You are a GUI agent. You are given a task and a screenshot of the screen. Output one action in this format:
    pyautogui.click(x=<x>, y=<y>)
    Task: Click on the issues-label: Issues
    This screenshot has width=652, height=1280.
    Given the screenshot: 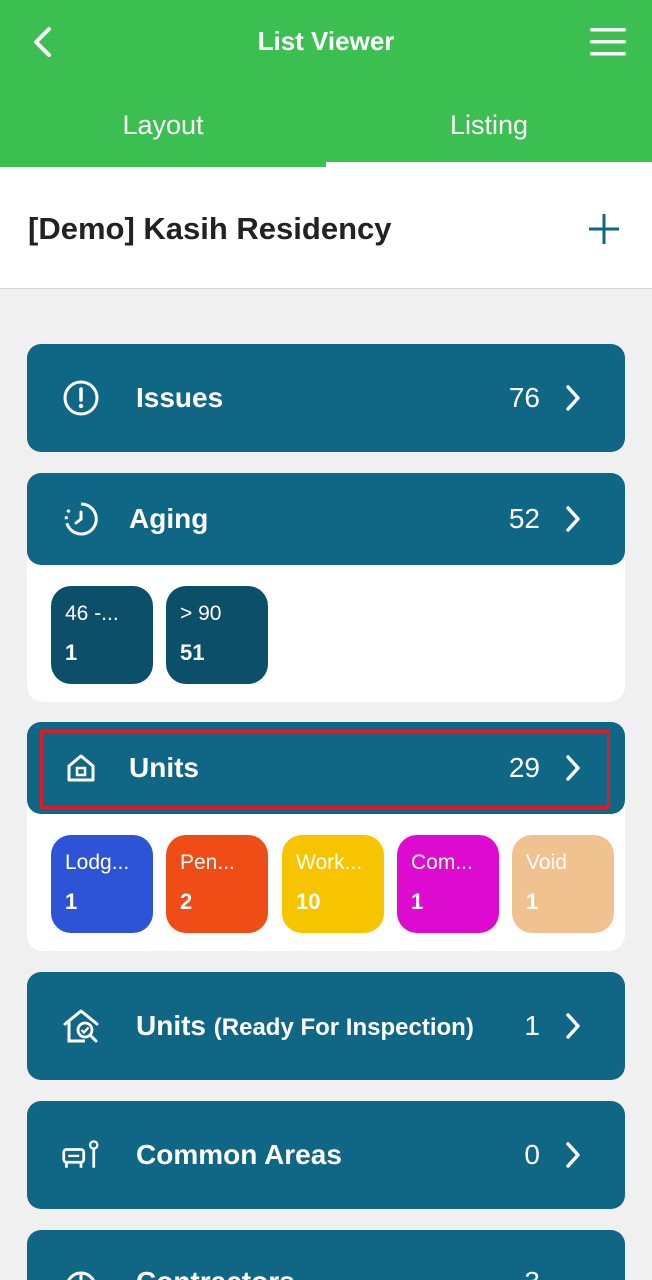 What is the action you would take?
    pyautogui.click(x=180, y=397)
    